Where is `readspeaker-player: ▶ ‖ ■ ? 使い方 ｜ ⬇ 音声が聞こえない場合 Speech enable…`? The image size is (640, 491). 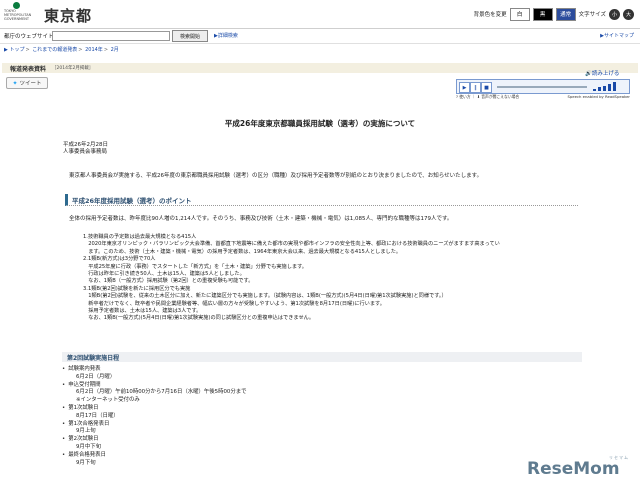
readspeaker-player: ▶ ‖ ■ ? 使い方 ｜ ⬇ 音声が聞こえない場合 Speech enable… is located at coordinates (544, 91).